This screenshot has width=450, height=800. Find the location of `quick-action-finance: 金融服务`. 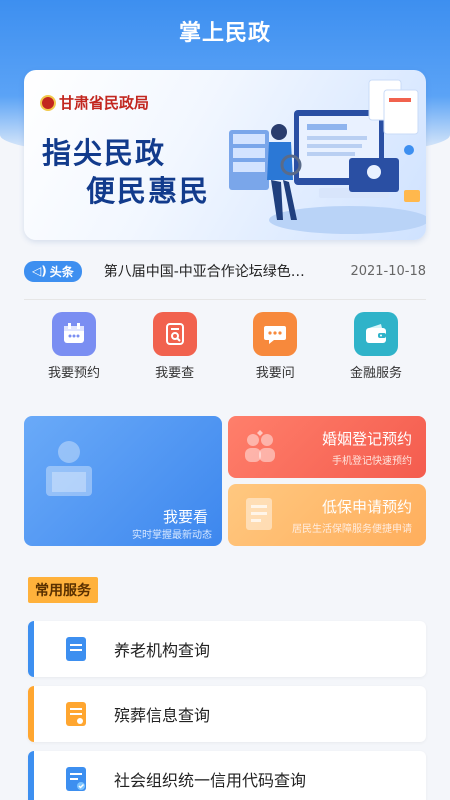

quick-action-finance: 金融服务 is located at coordinates (376, 352).